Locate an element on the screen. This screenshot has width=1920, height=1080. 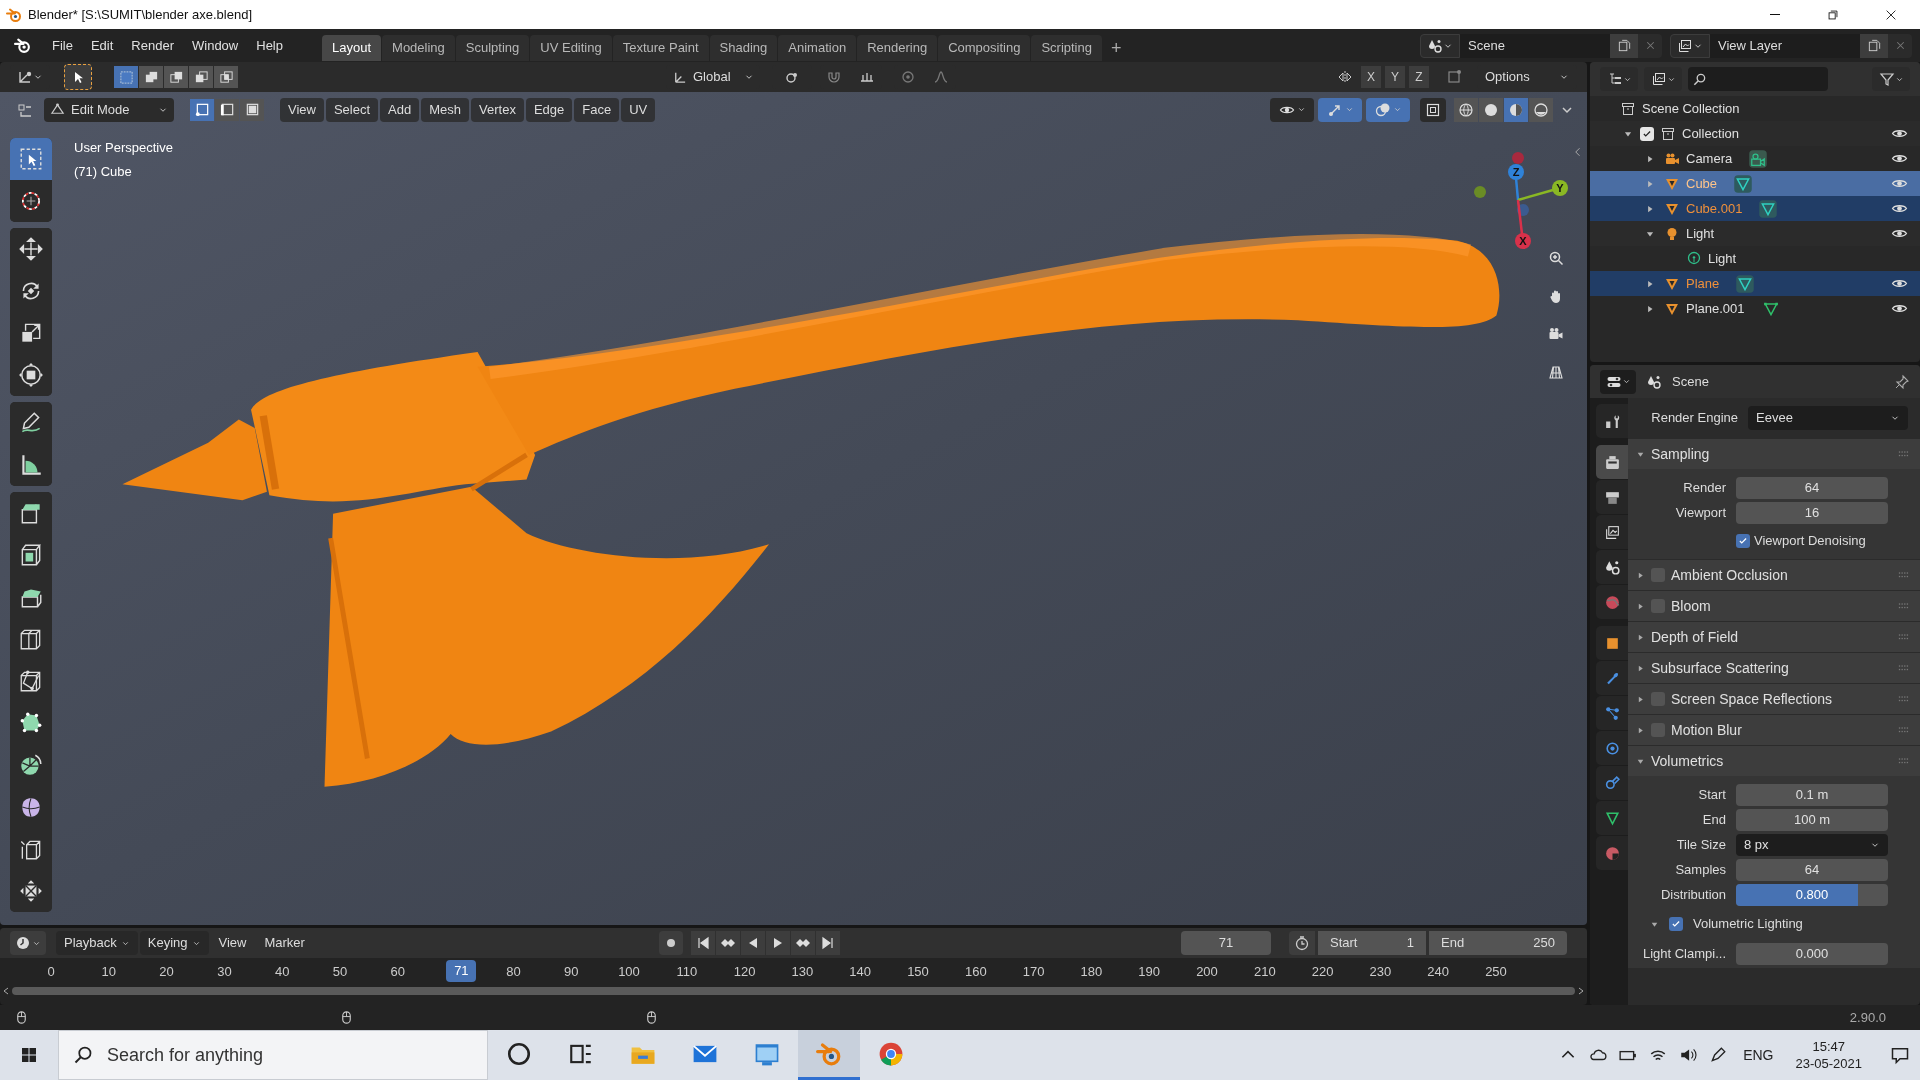
menu-item: UV is located at coordinates (638, 109).